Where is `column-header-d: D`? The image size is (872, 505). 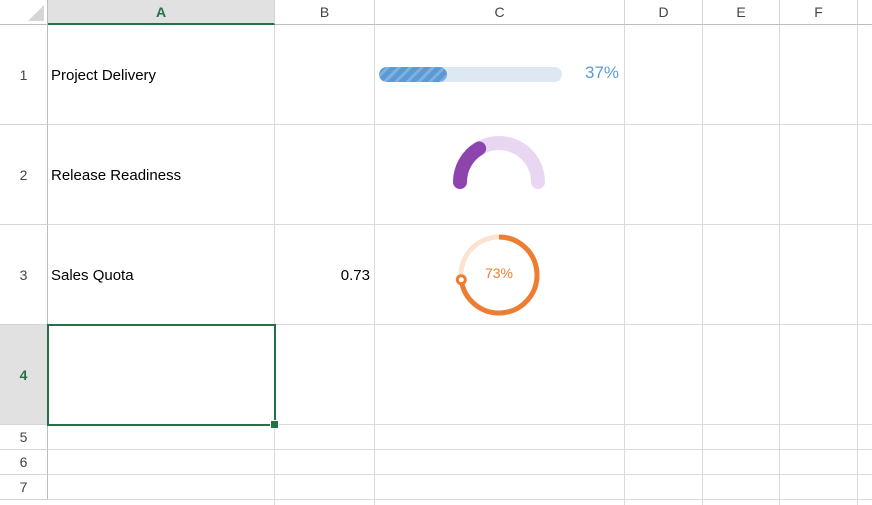 column-header-d: D is located at coordinates (664, 12).